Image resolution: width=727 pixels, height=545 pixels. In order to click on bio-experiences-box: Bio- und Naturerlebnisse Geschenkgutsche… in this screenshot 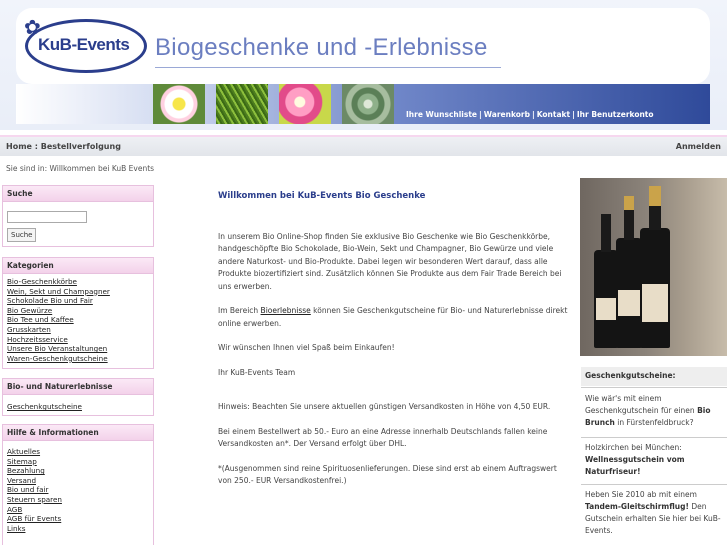, I will do `click(78, 397)`.